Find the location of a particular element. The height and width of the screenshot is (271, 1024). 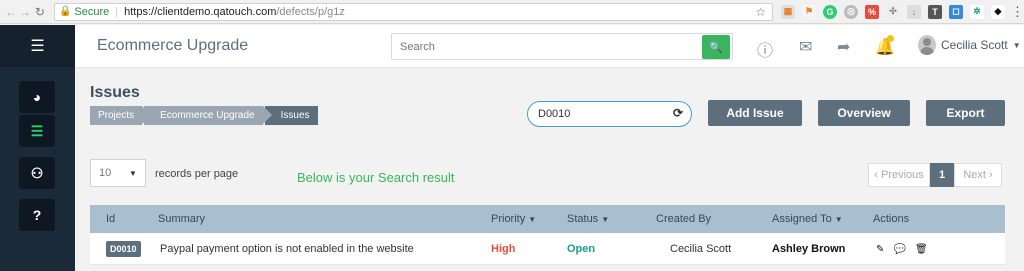

secure-label: Secure is located at coordinates (92, 11).